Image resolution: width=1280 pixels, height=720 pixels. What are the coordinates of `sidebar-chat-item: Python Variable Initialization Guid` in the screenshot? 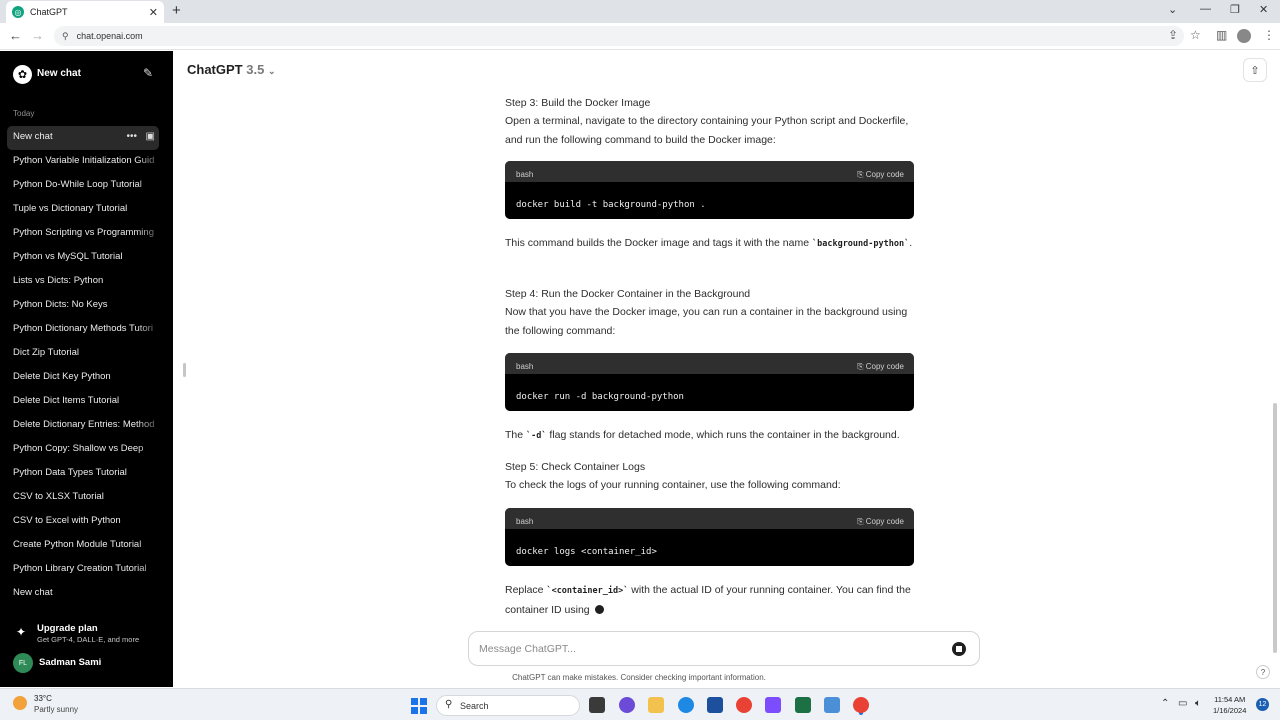 It's located at (83, 162).